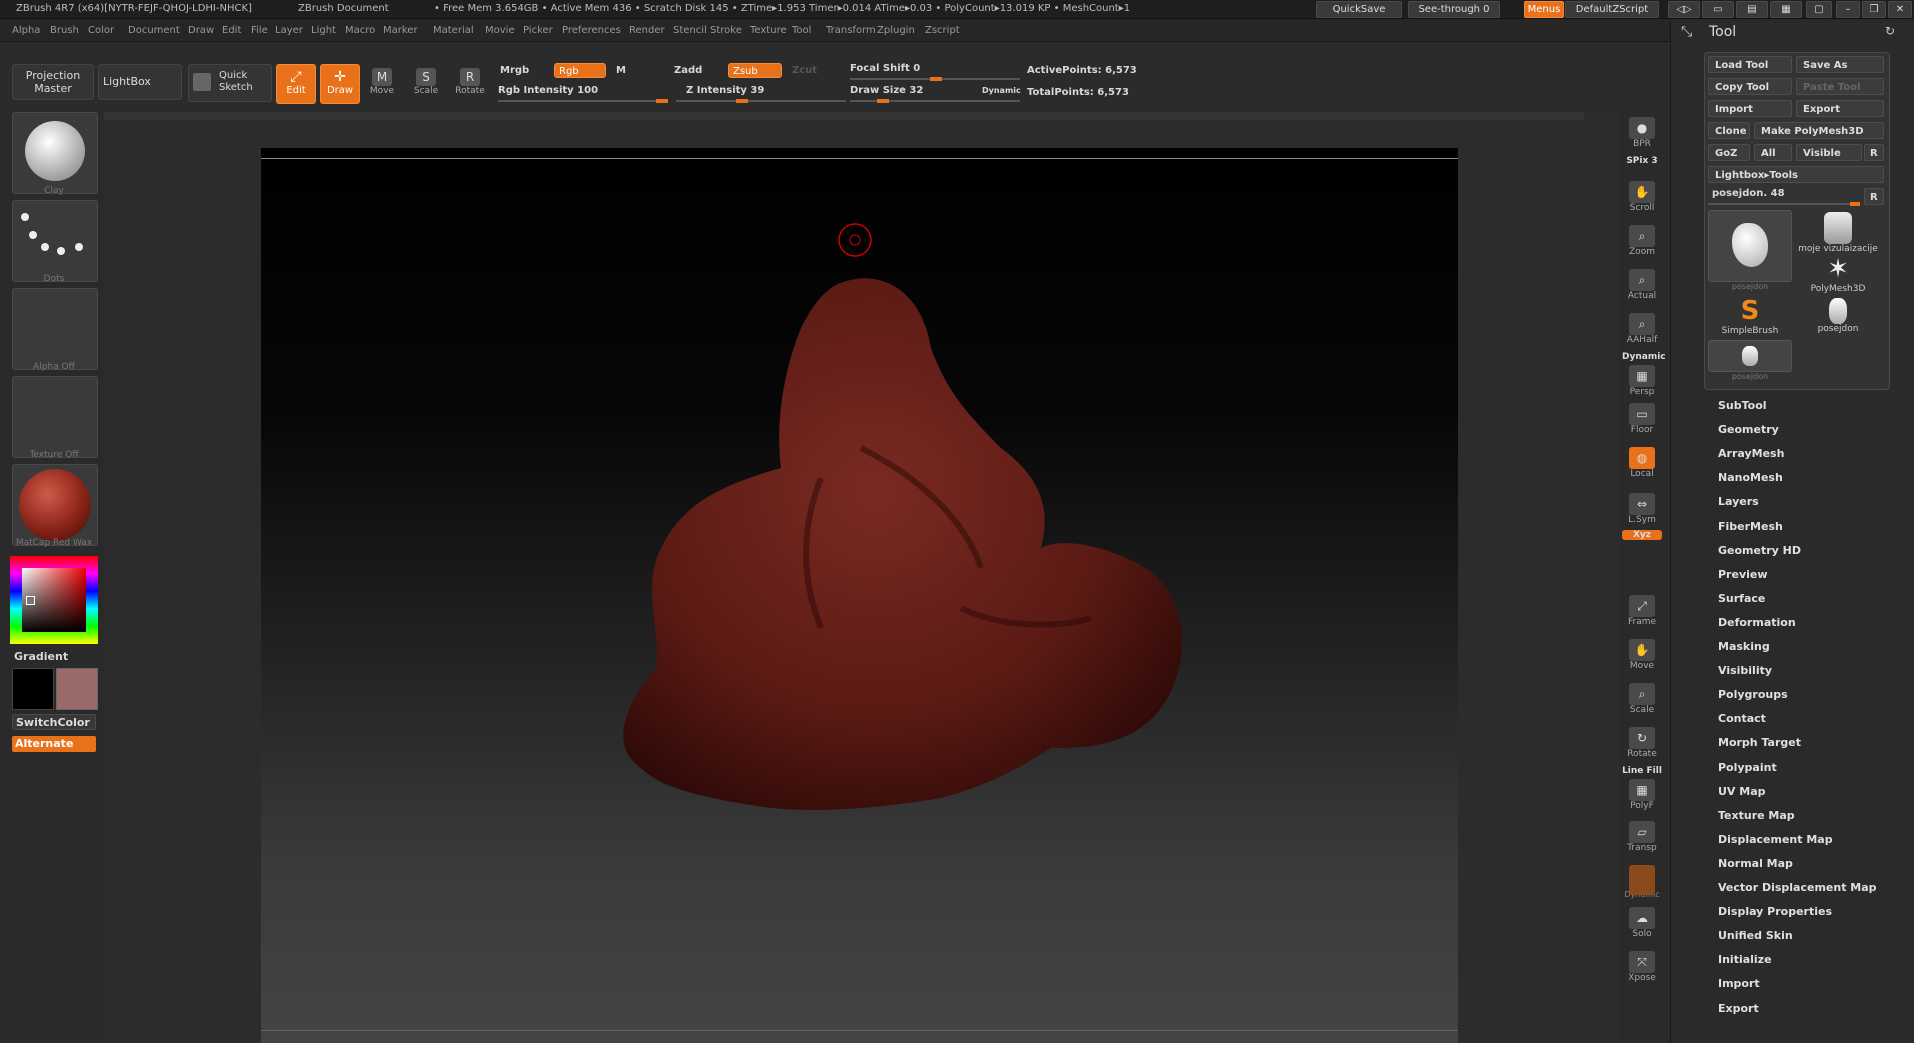 This screenshot has height=1043, width=1914. I want to click on default-zscript-button: DefaultZScript, so click(1612, 9).